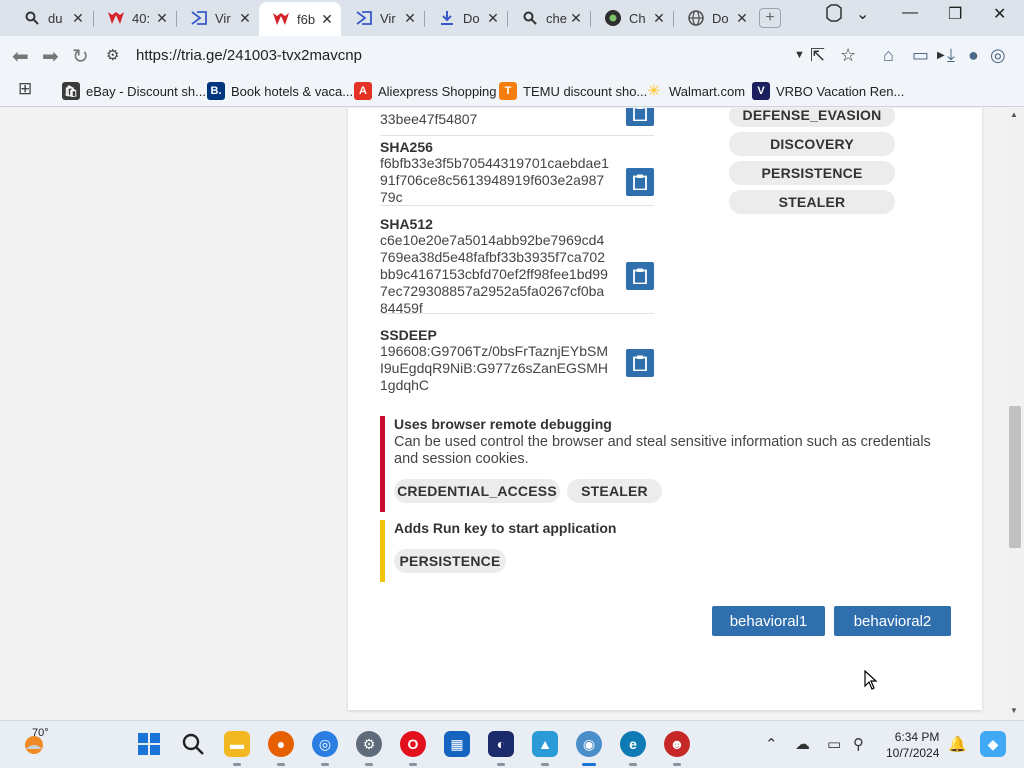 The image size is (1024, 768). I want to click on tab-2: 40: ✕, so click(135, 18).